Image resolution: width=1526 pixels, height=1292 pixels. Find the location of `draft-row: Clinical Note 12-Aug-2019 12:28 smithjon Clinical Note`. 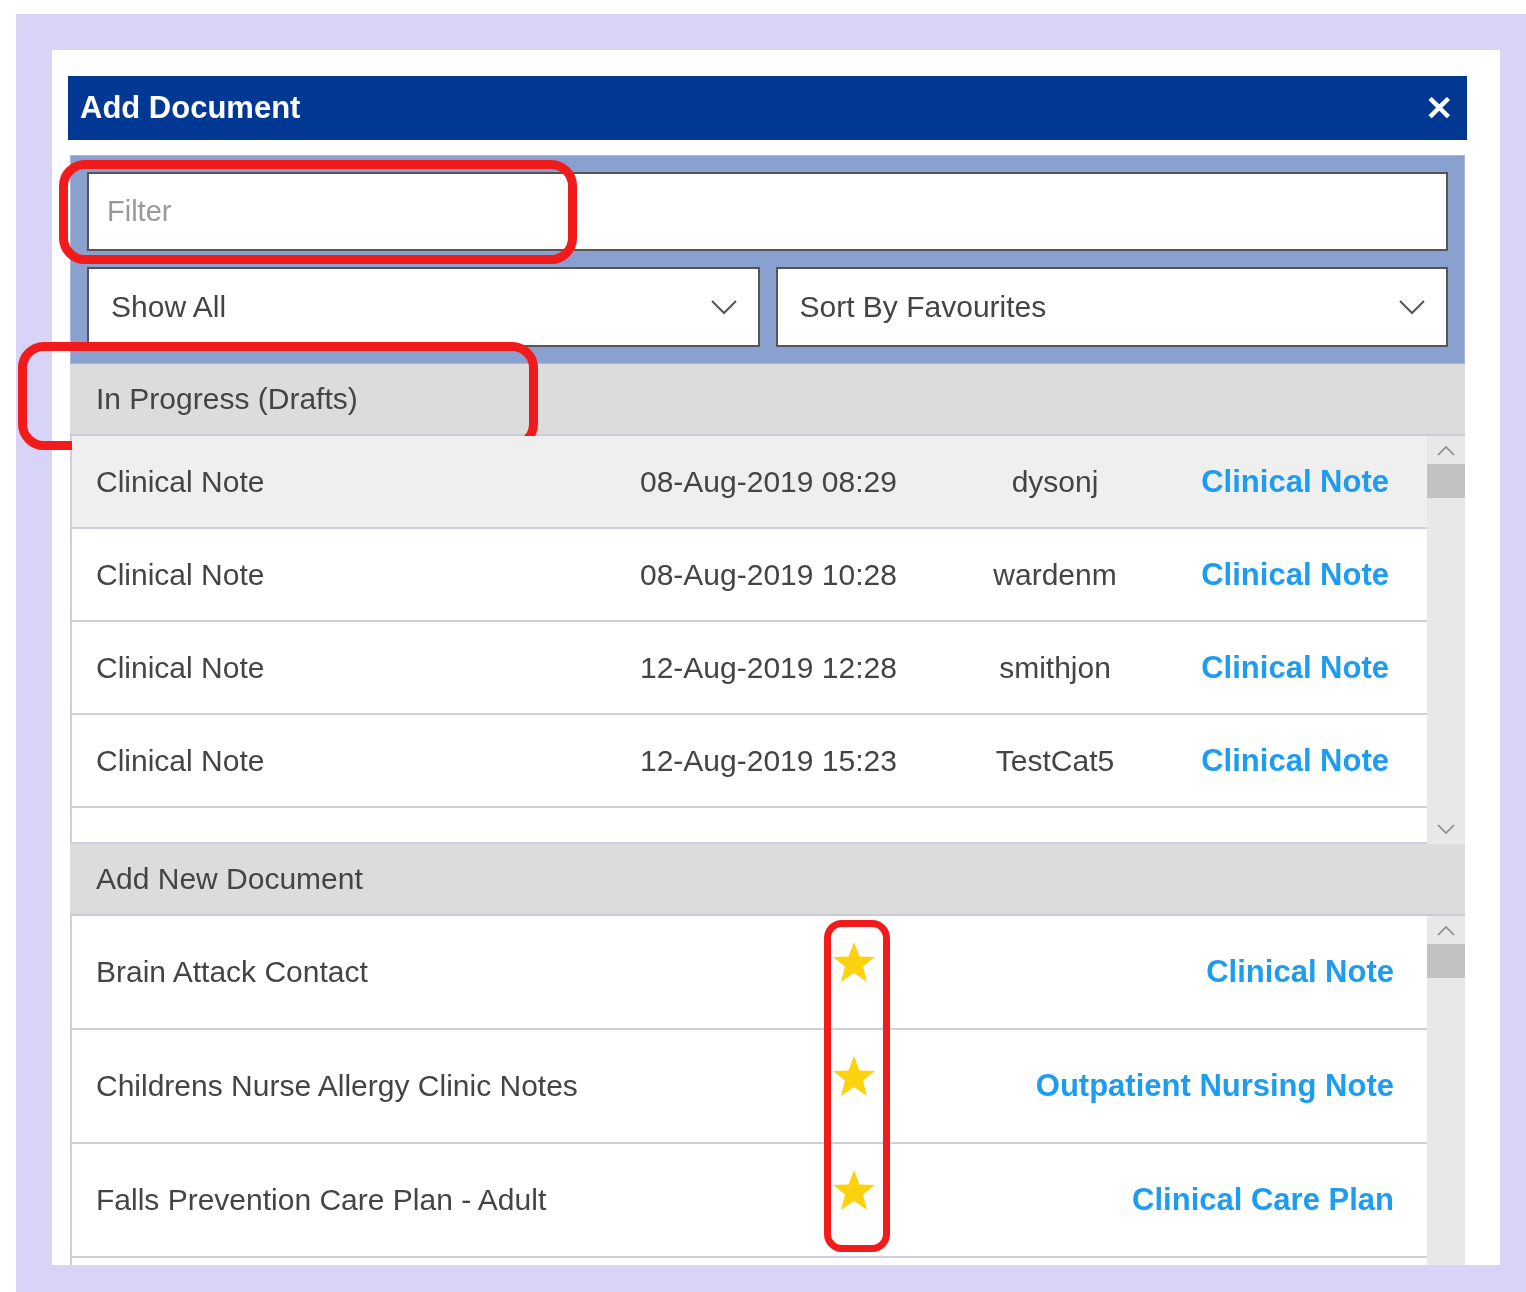

draft-row: Clinical Note 12-Aug-2019 12:28 smithjon Clinical Note is located at coordinates (749, 668).